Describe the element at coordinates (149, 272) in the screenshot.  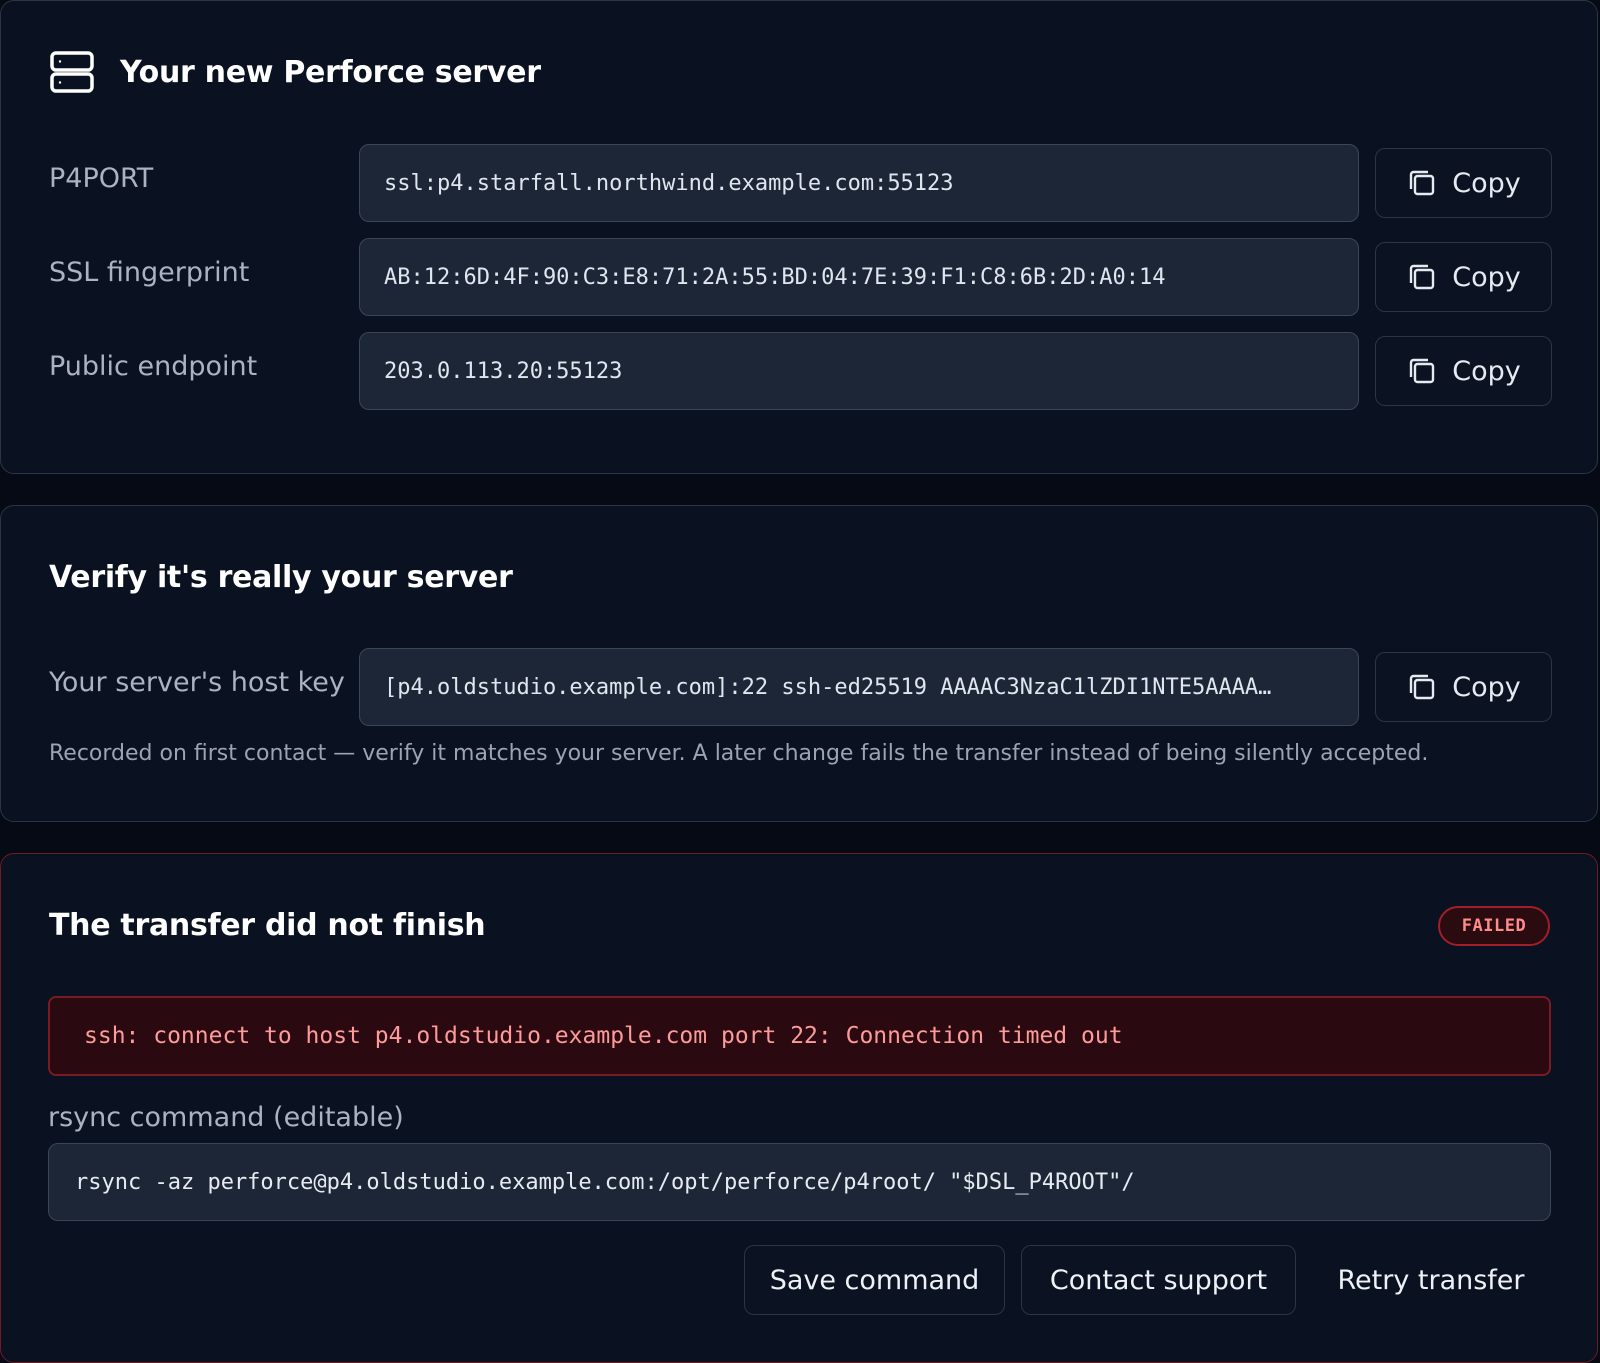
I see `ssl-fingerprint-label: SSL fingerprint` at that location.